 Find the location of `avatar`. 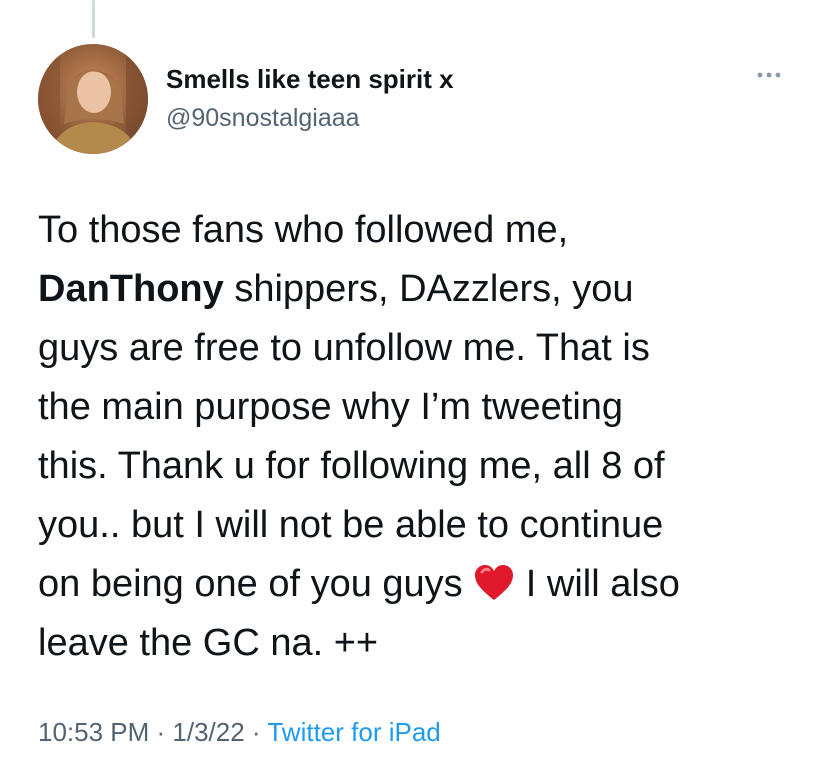

avatar is located at coordinates (93, 99).